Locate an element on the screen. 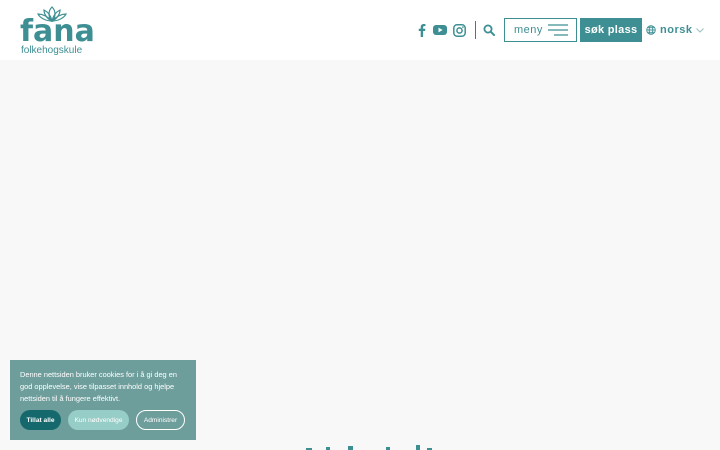 The image size is (720, 450). necessary-cookies-button: Kun nødvendige is located at coordinates (98, 420).